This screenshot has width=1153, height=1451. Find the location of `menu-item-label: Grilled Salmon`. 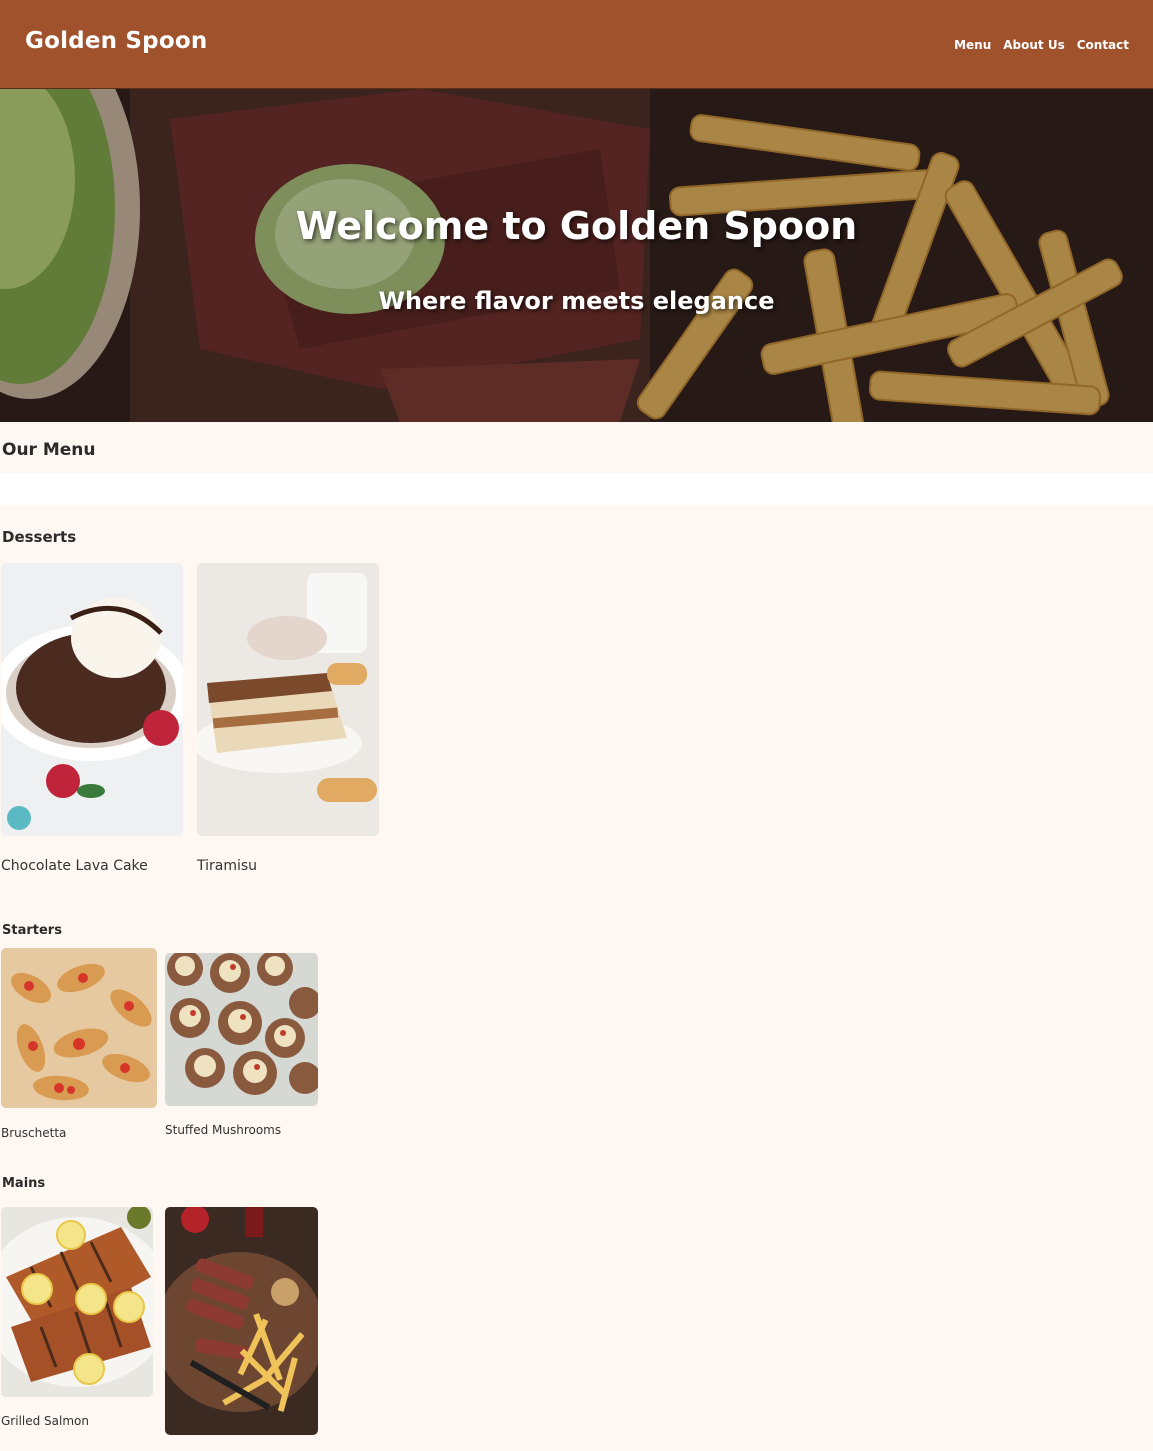

menu-item-label: Grilled Salmon is located at coordinates (45, 1421).